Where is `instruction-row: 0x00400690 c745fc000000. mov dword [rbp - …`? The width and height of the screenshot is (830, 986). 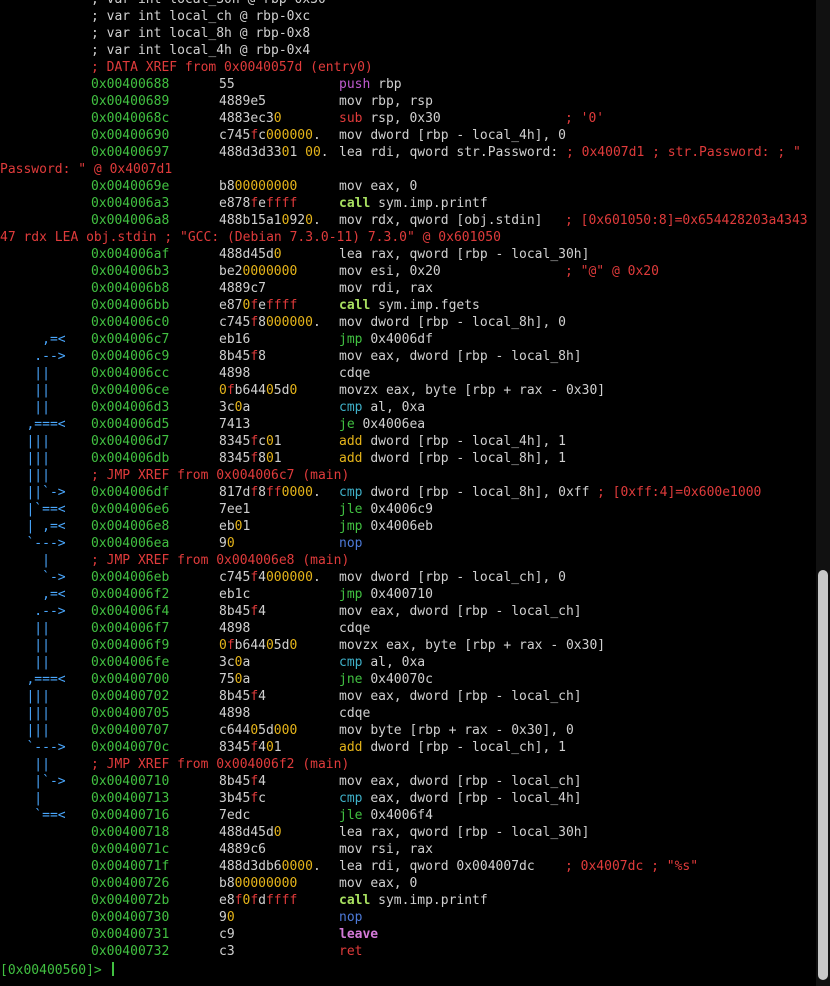 instruction-row: 0x00400690 c745fc000000. mov dword [rbp - … is located at coordinates (408, 135).